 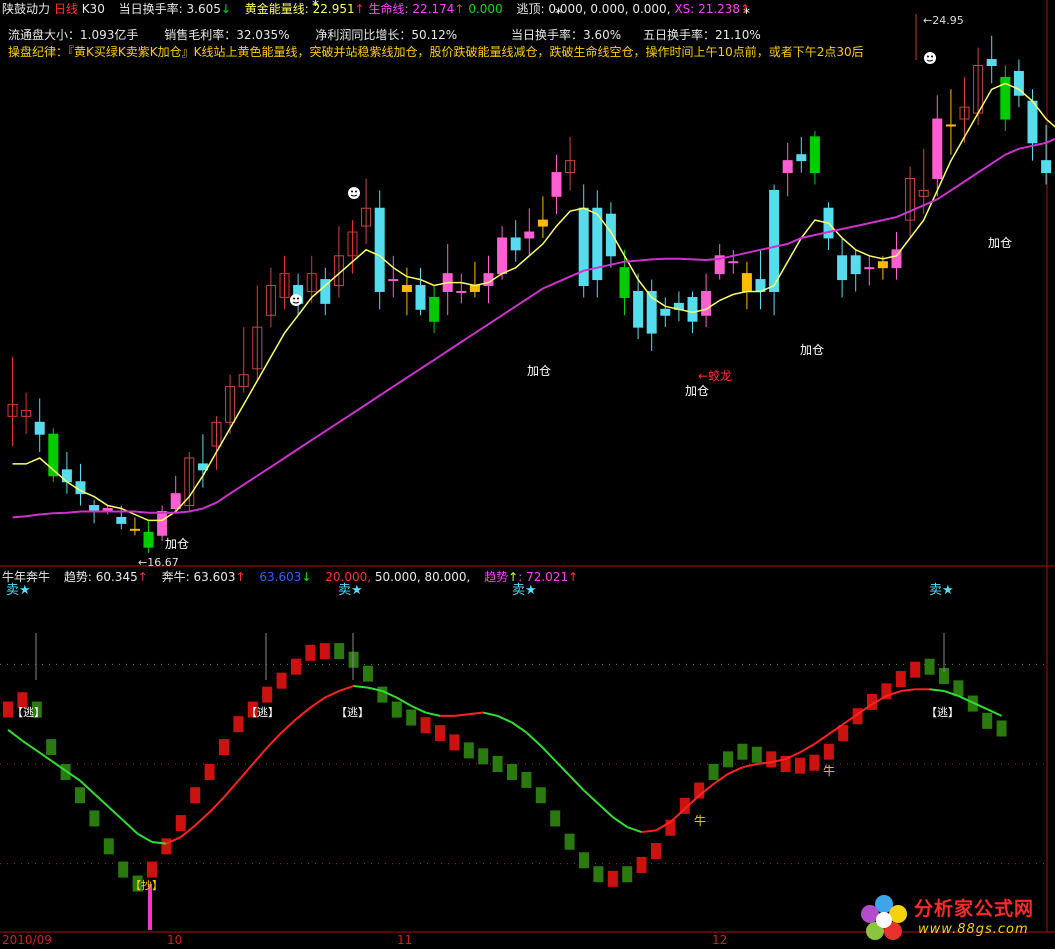 I want to click on trend-label: 趋势:, so click(x=77, y=577).